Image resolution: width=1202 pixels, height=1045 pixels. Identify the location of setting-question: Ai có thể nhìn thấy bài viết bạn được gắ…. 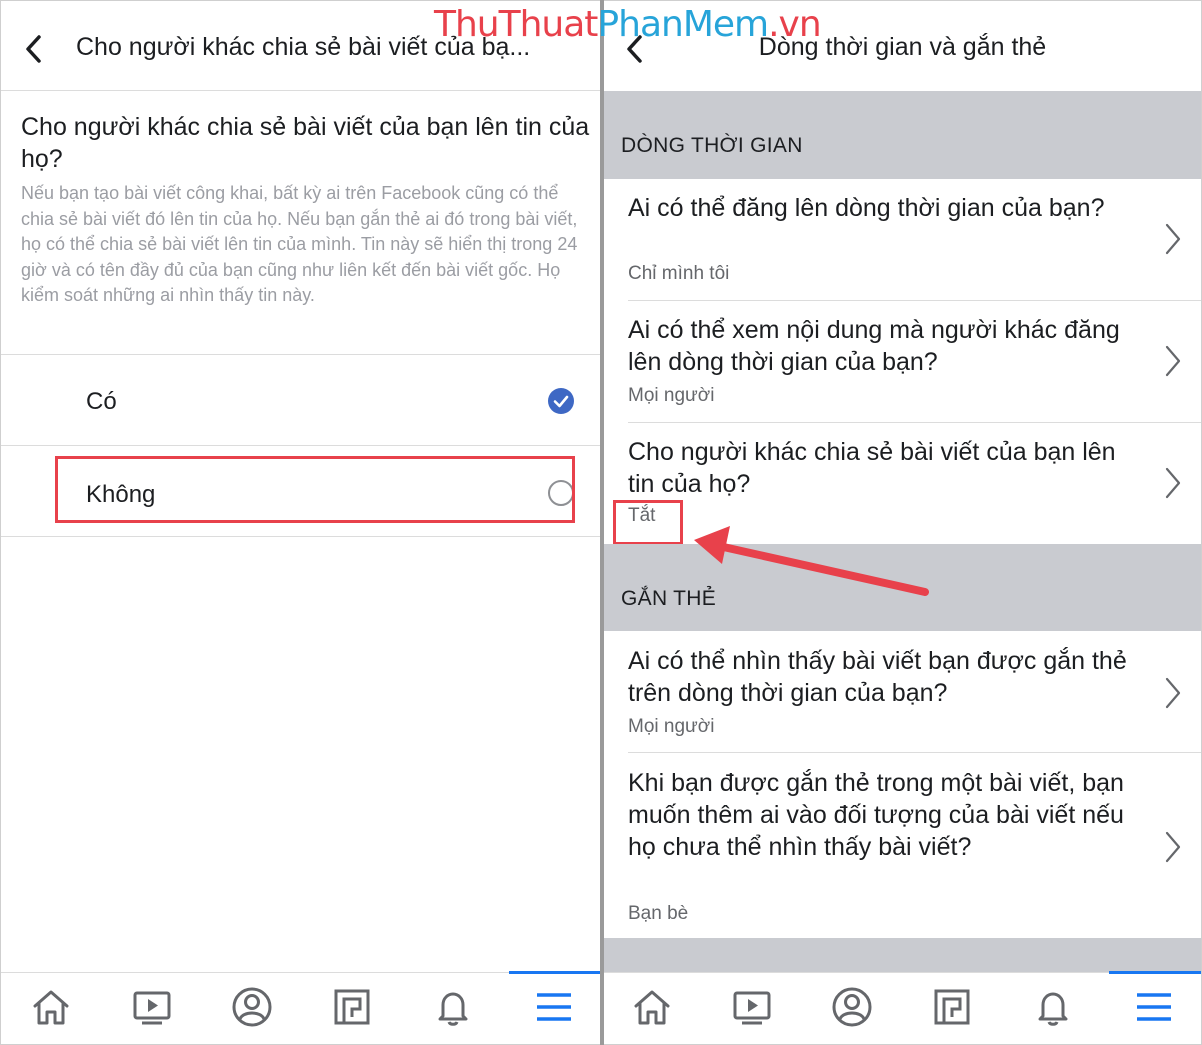
(877, 677).